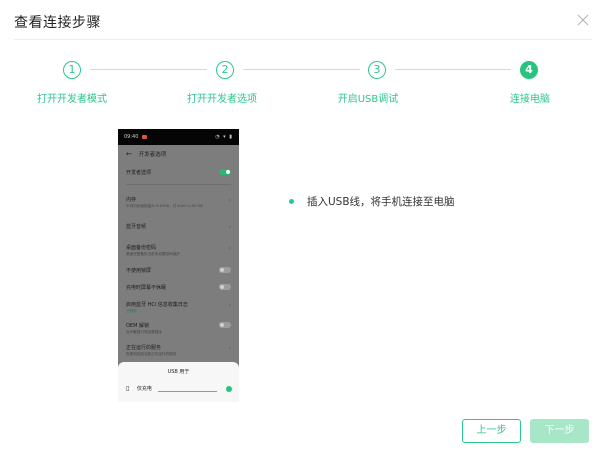  Describe the element at coordinates (137, 326) in the screenshot. I see `row-title: OEM 解锁` at that location.